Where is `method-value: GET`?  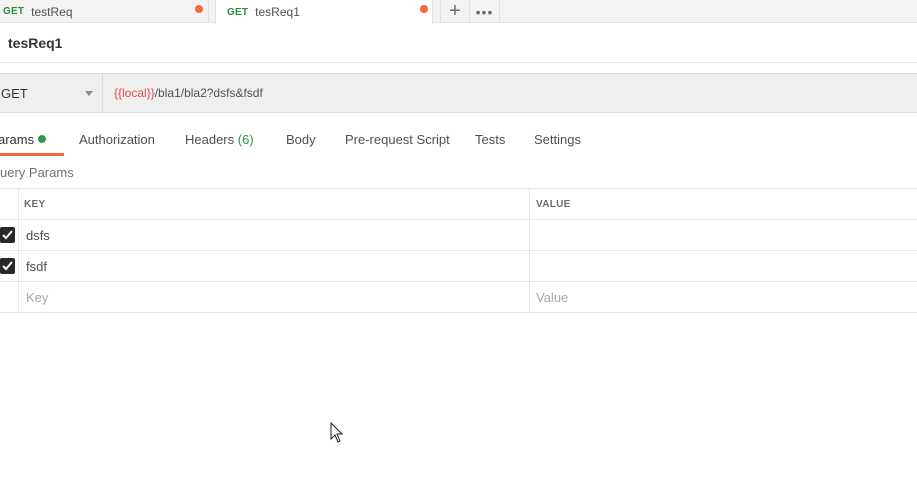 method-value: GET is located at coordinates (14, 93).